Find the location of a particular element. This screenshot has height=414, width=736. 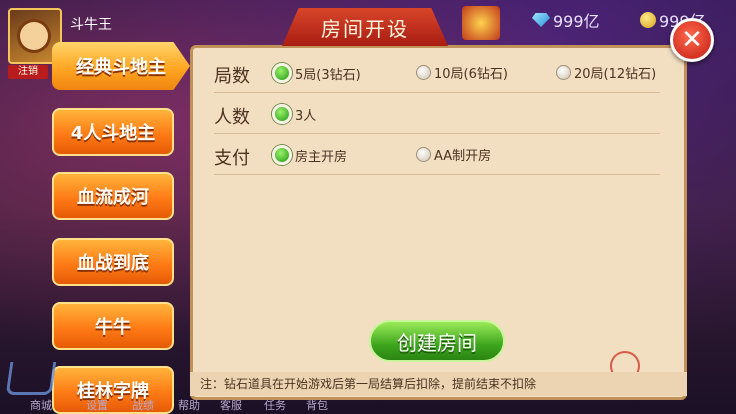

tab-xueliu: 血流成河 is located at coordinates (113, 196).